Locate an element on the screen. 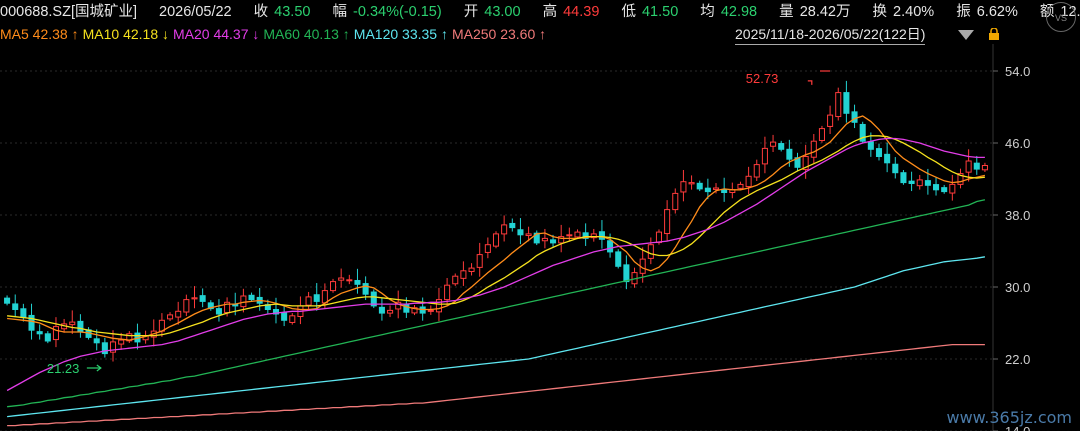 This screenshot has width=1080, height=431. volume-value: 28.42万 is located at coordinates (825, 12).